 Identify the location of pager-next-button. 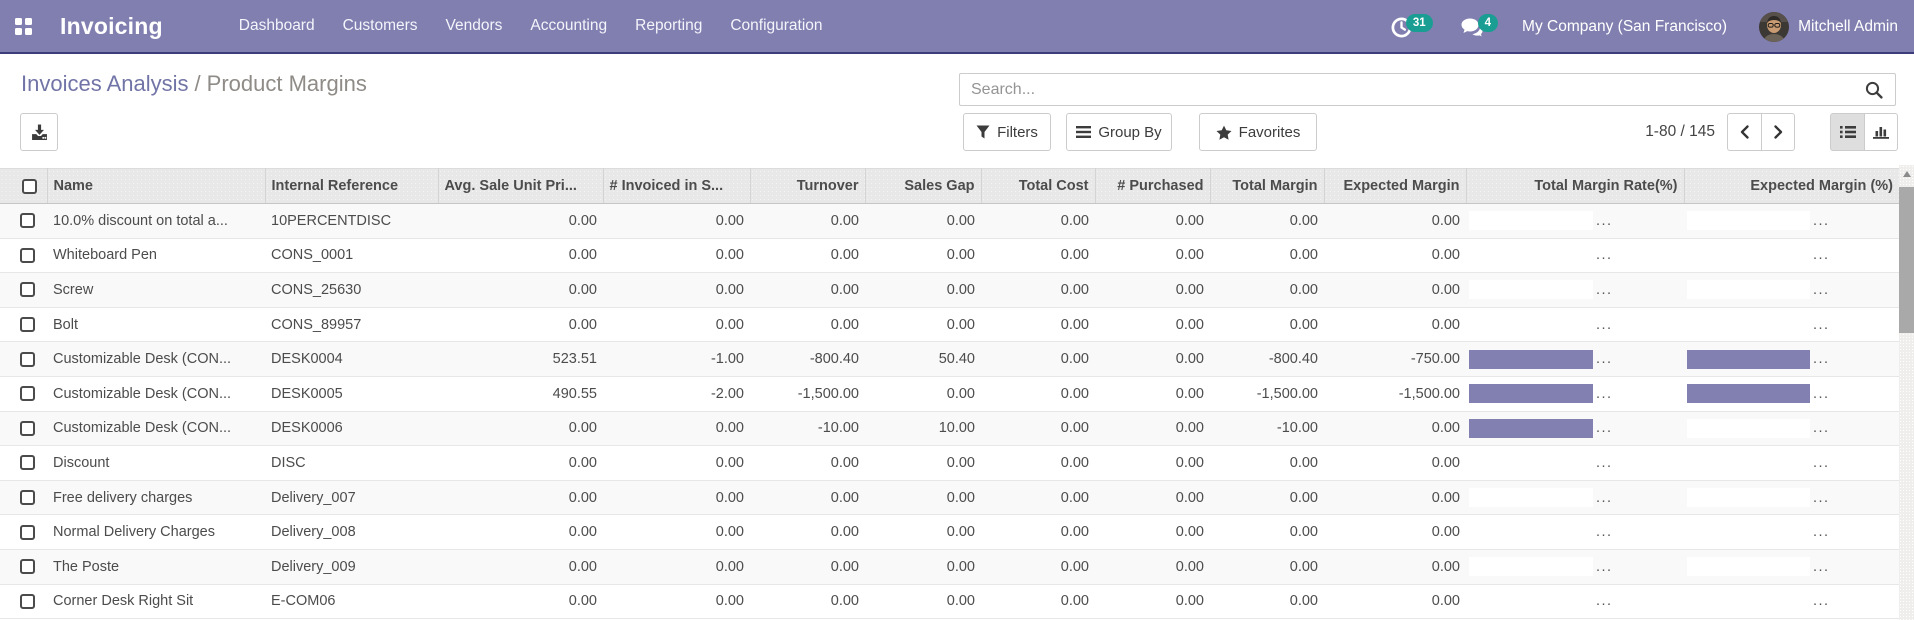
(1778, 132).